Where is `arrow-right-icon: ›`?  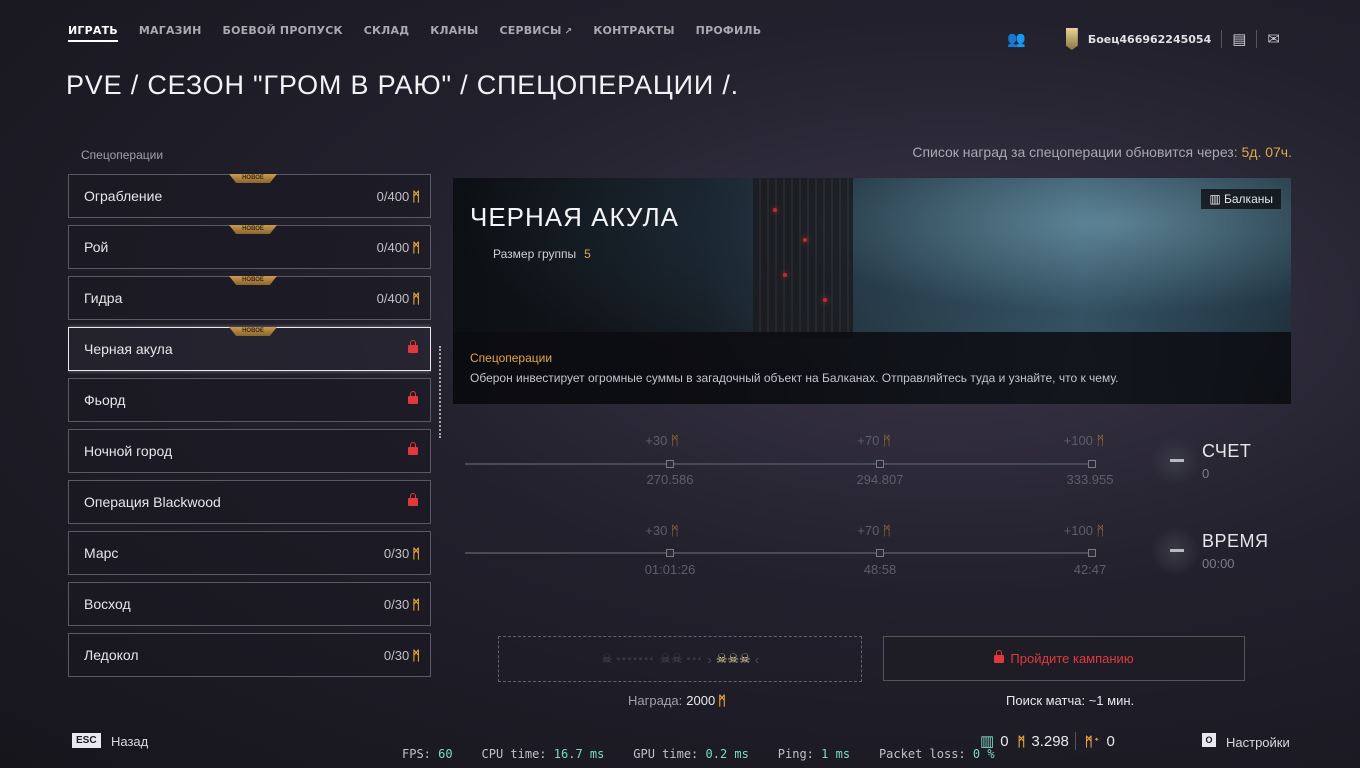
arrow-right-icon: › is located at coordinates (709, 659).